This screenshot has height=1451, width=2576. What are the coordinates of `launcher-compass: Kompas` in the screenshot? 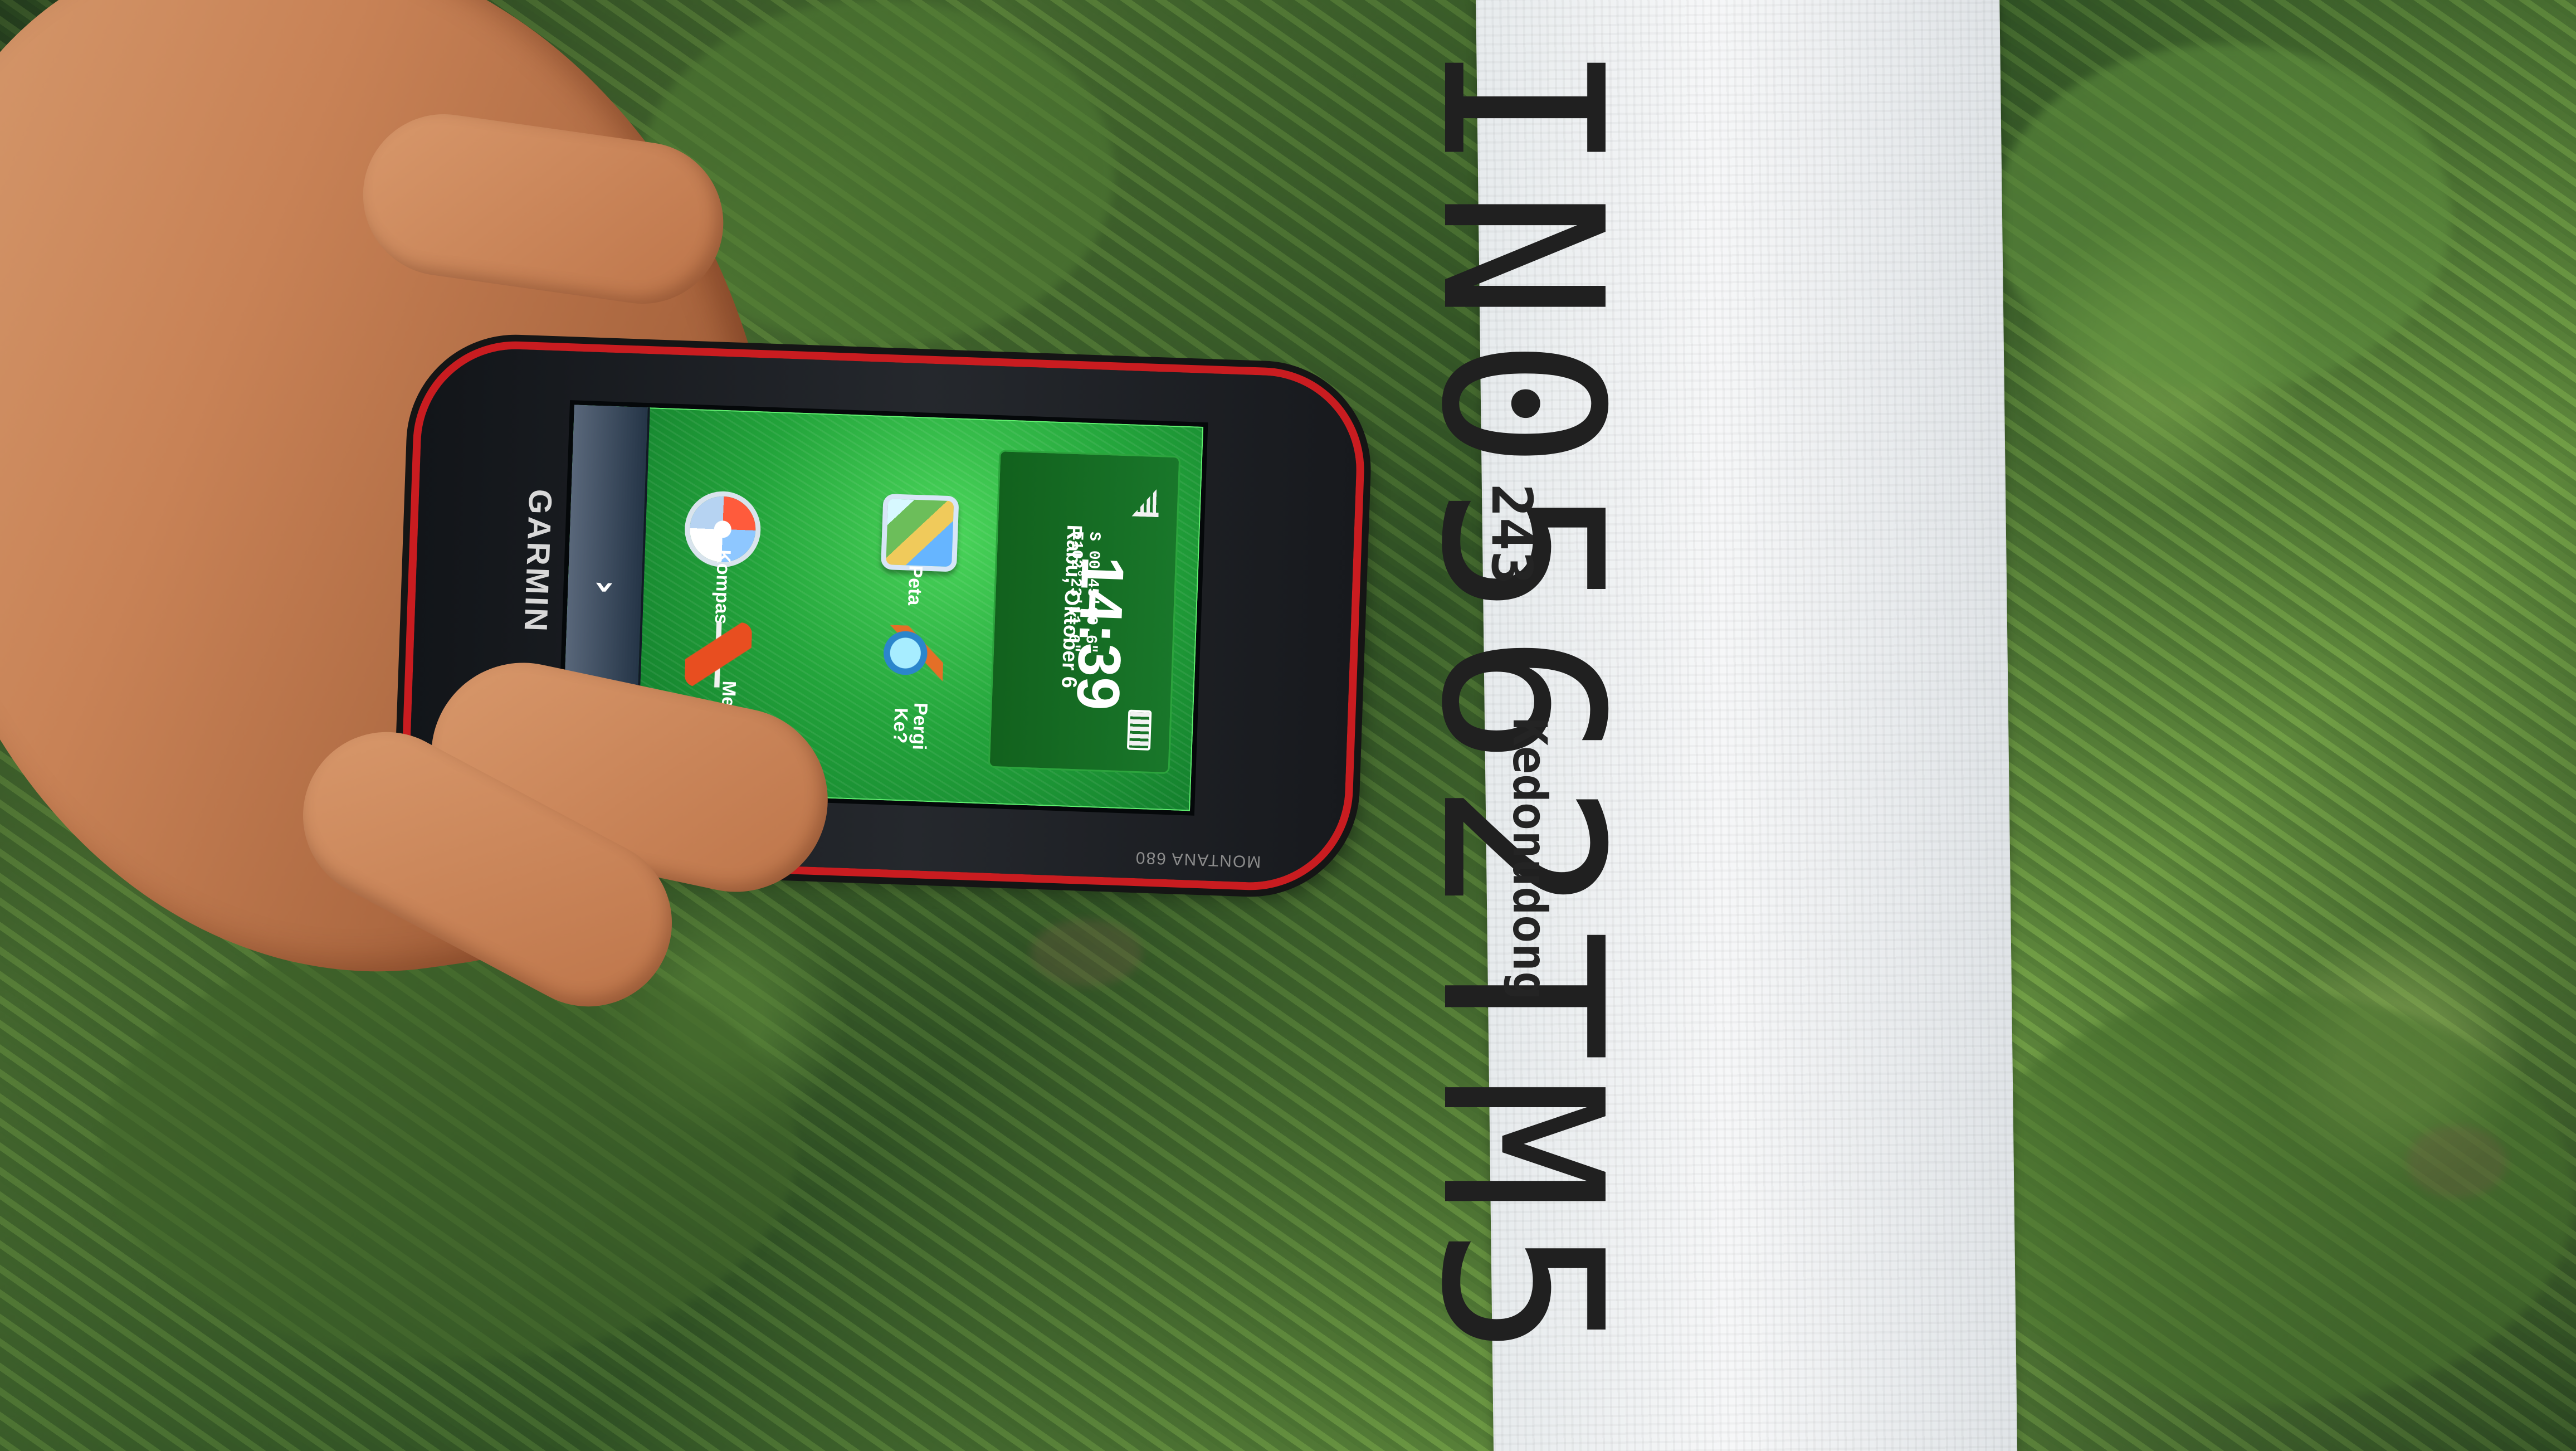 It's located at (722, 560).